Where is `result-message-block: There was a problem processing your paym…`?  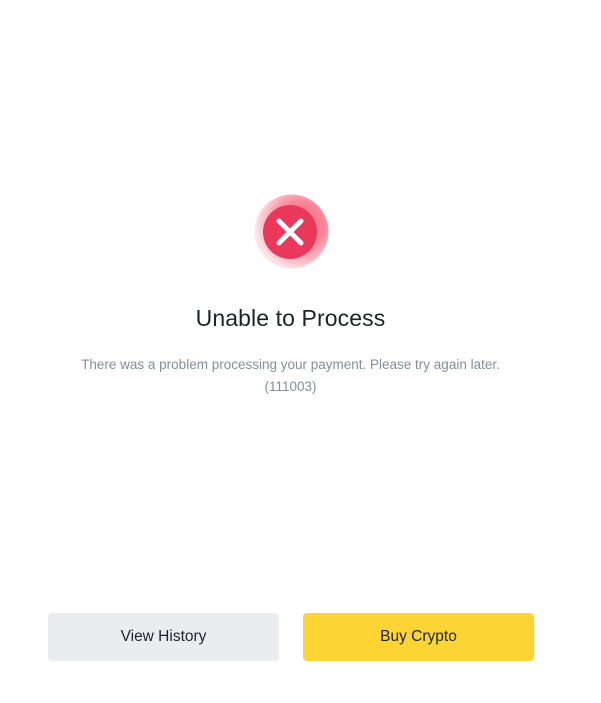
result-message-block: There was a problem processing your paym… is located at coordinates (290, 376).